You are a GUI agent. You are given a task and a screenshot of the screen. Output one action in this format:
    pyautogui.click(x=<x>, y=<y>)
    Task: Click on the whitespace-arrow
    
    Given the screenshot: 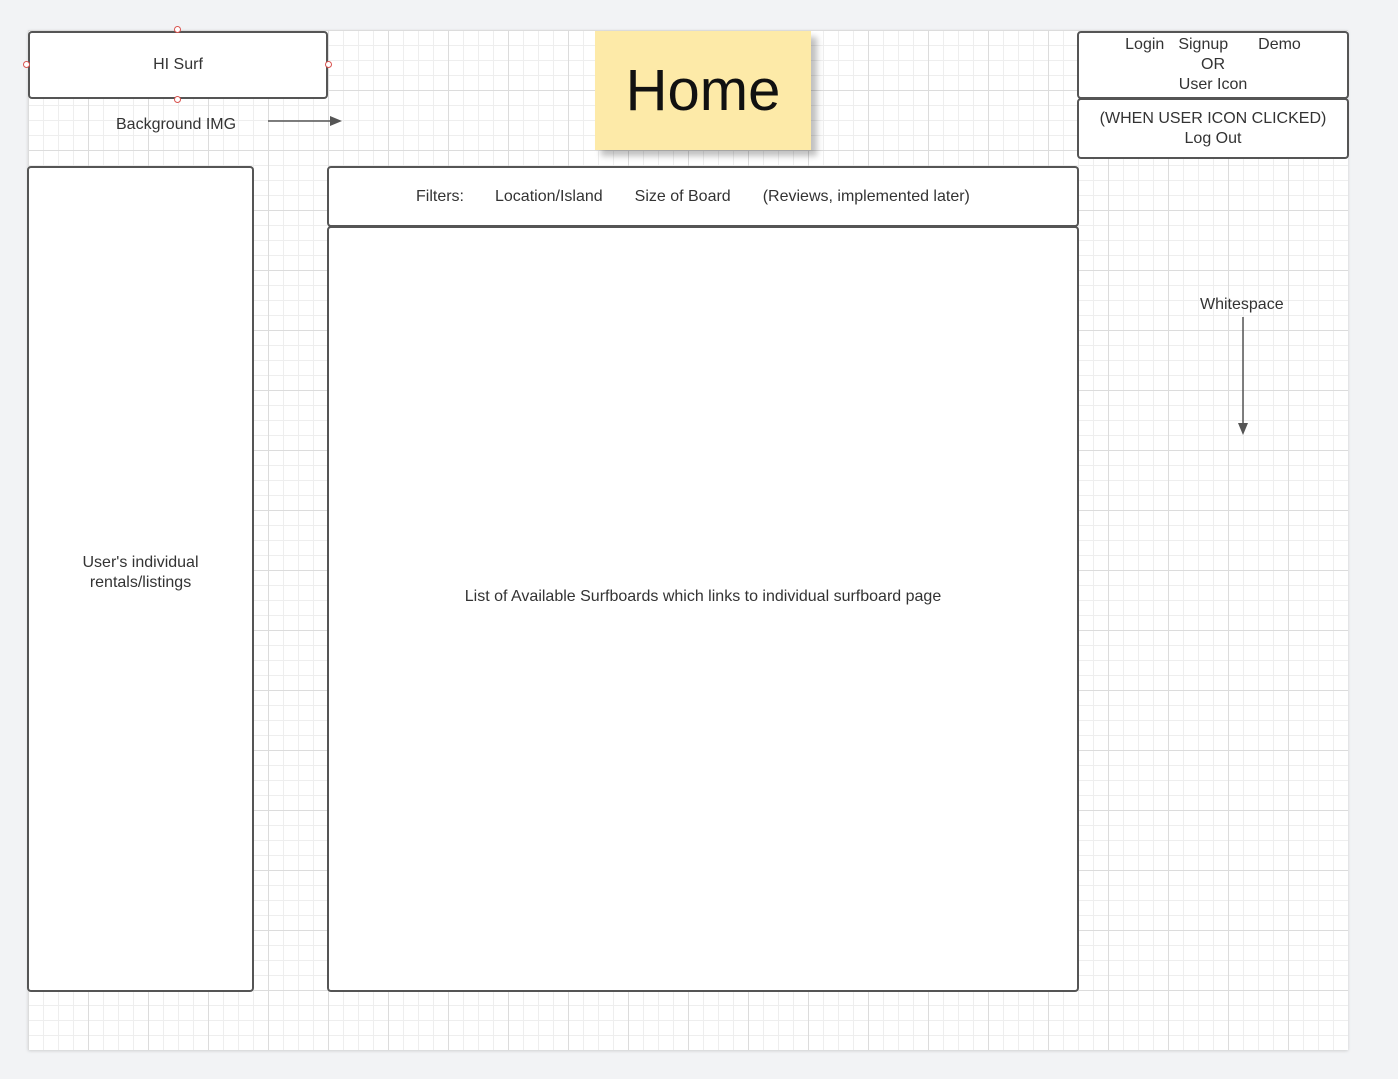 What is the action you would take?
    pyautogui.click(x=1243, y=376)
    